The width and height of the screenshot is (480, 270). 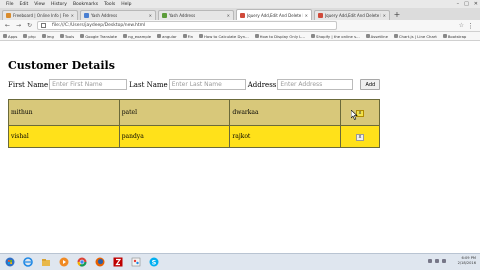 What do you see at coordinates (88, 84) in the screenshot?
I see `first-name-input` at bounding box center [88, 84].